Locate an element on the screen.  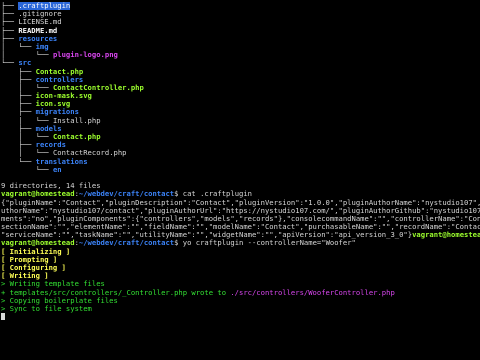
step-writing: [ Writing ] is located at coordinates (25, 276).